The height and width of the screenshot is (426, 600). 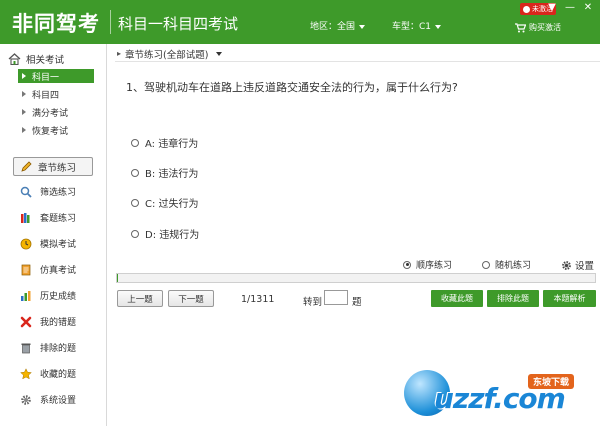 What do you see at coordinates (551, 381) in the screenshot?
I see `watermark-tag: 东坡下载` at bounding box center [551, 381].